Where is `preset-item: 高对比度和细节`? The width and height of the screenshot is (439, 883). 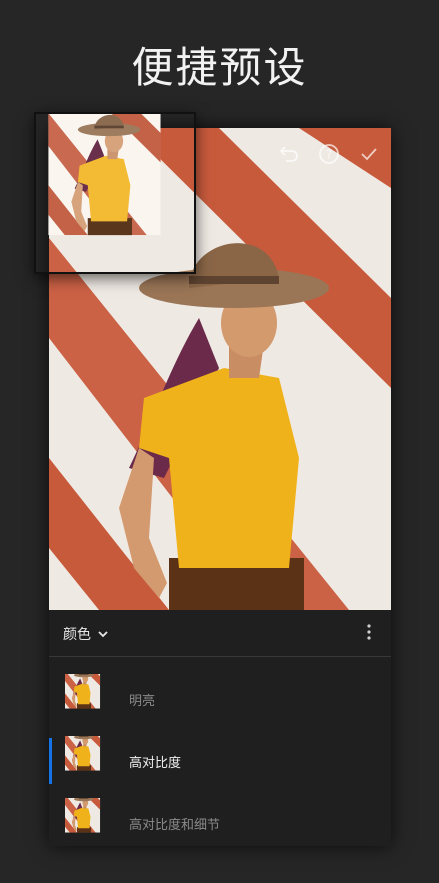
preset-item: 高对比度和细节 is located at coordinates (220, 819).